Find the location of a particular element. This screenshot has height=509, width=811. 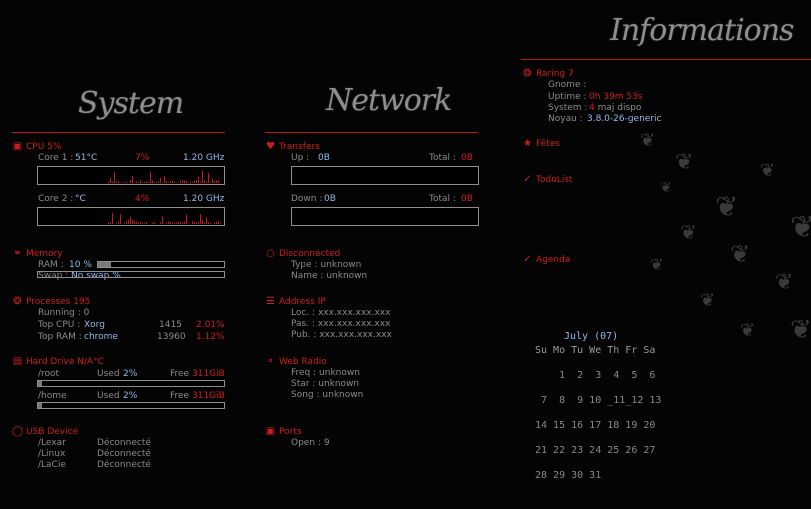

core2-pct: 4% is located at coordinates (142, 199).